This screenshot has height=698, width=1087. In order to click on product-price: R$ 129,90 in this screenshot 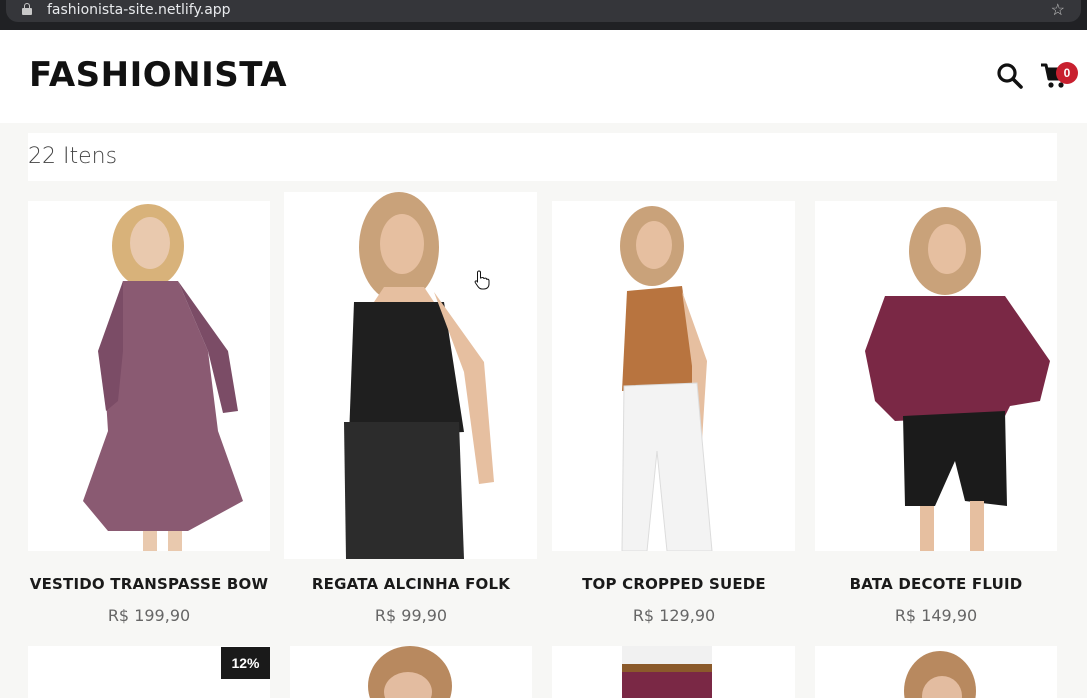, I will do `click(674, 615)`.